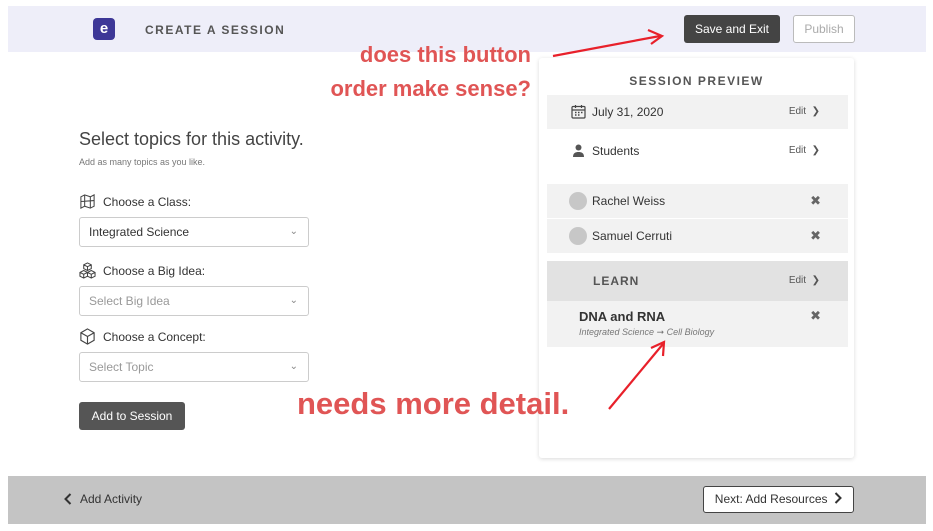 Image resolution: width=933 pixels, height=531 pixels. Describe the element at coordinates (732, 29) in the screenshot. I see `save-and-exit-button: Save and Exit` at that location.